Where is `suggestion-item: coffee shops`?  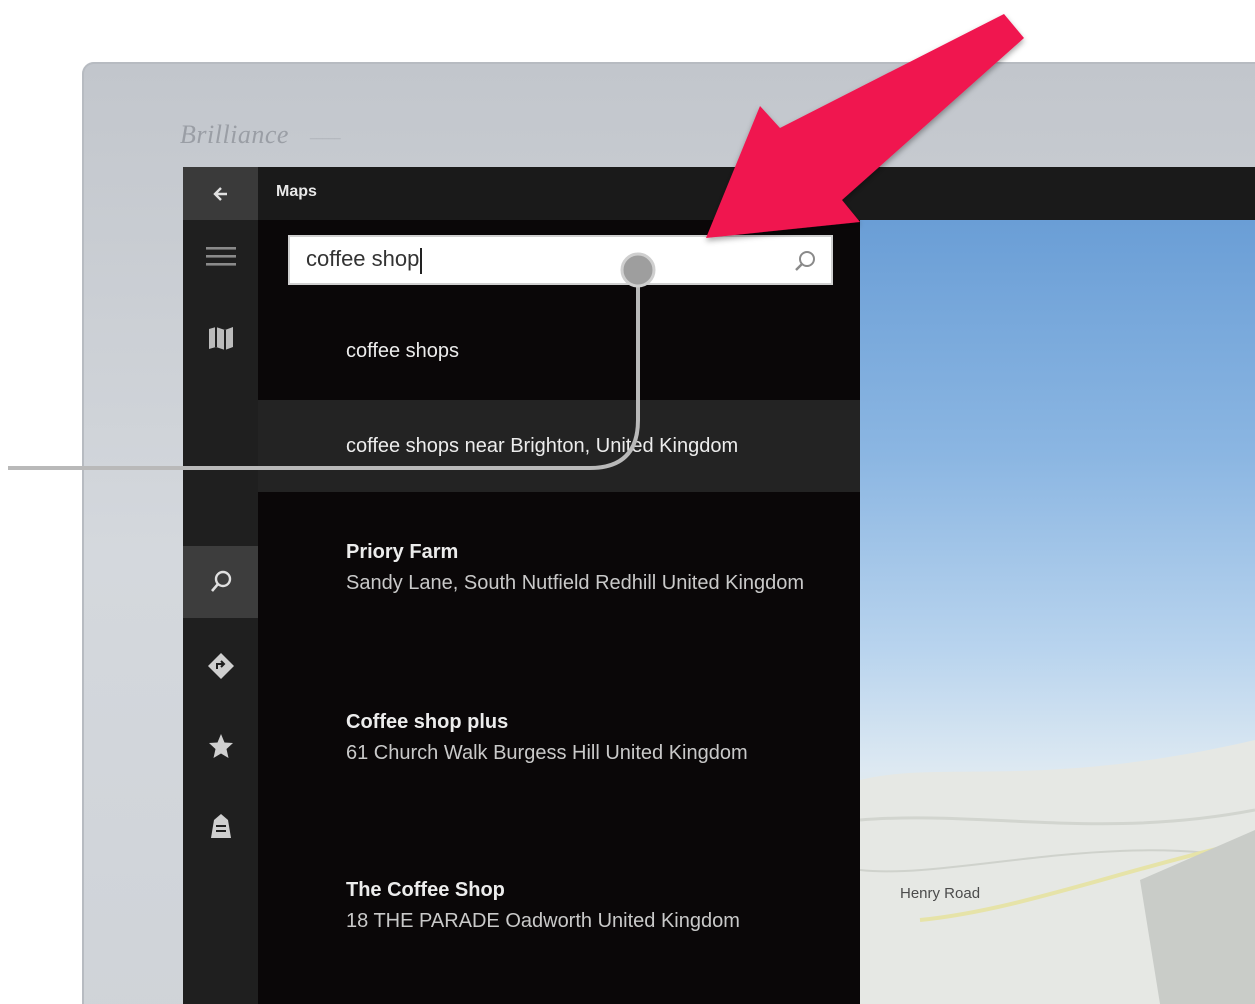 suggestion-item: coffee shops is located at coordinates (559, 351).